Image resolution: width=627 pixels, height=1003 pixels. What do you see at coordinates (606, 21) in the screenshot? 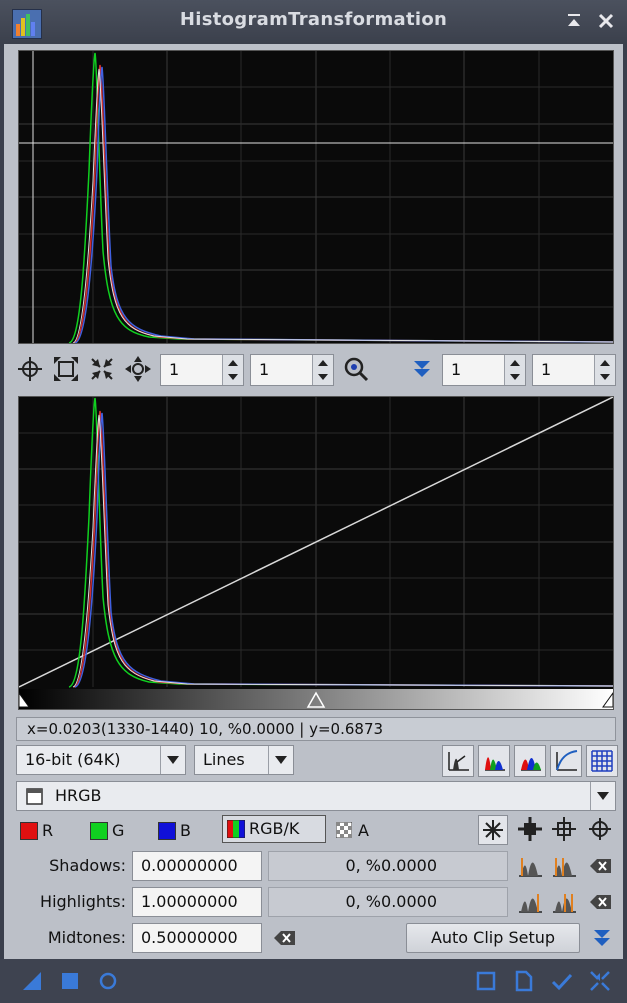
I see `close-icon` at bounding box center [606, 21].